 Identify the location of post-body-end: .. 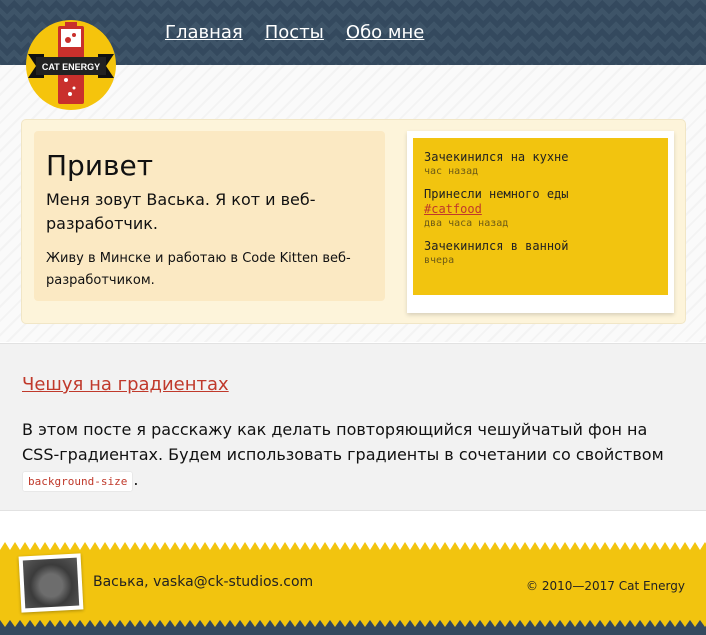
(136, 479).